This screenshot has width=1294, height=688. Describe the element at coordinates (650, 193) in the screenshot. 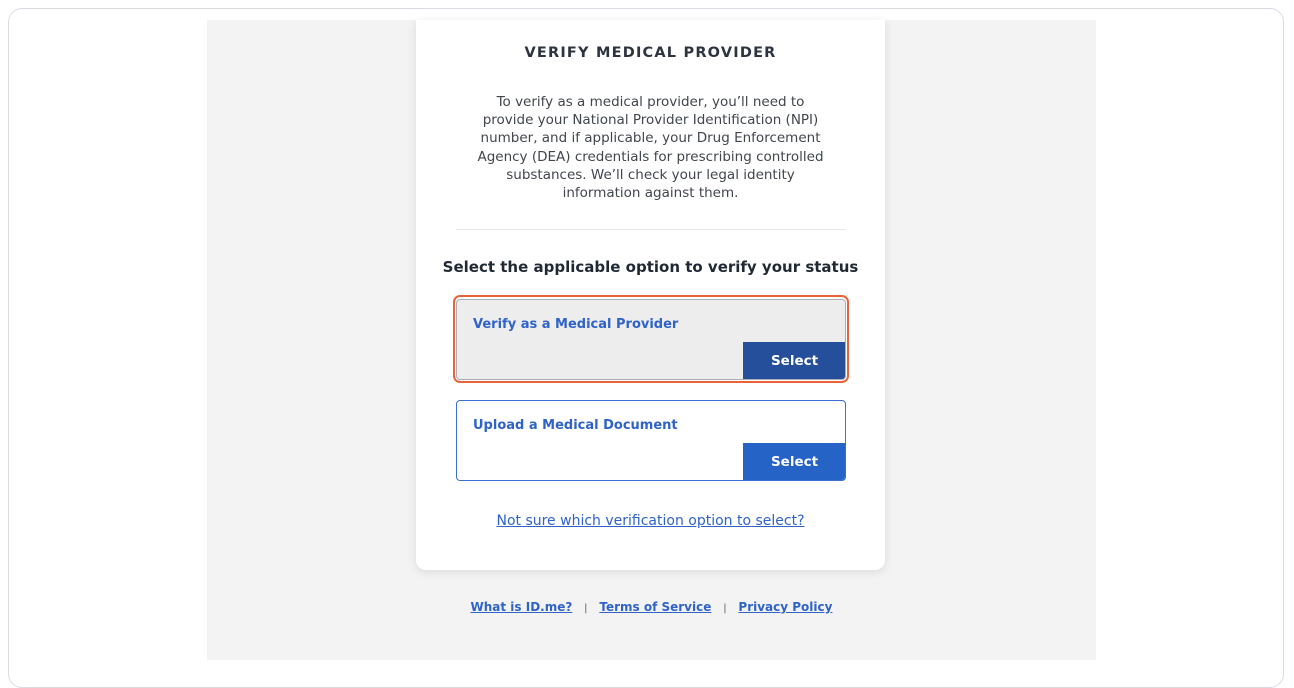

I see `description-line: information against them.` at that location.